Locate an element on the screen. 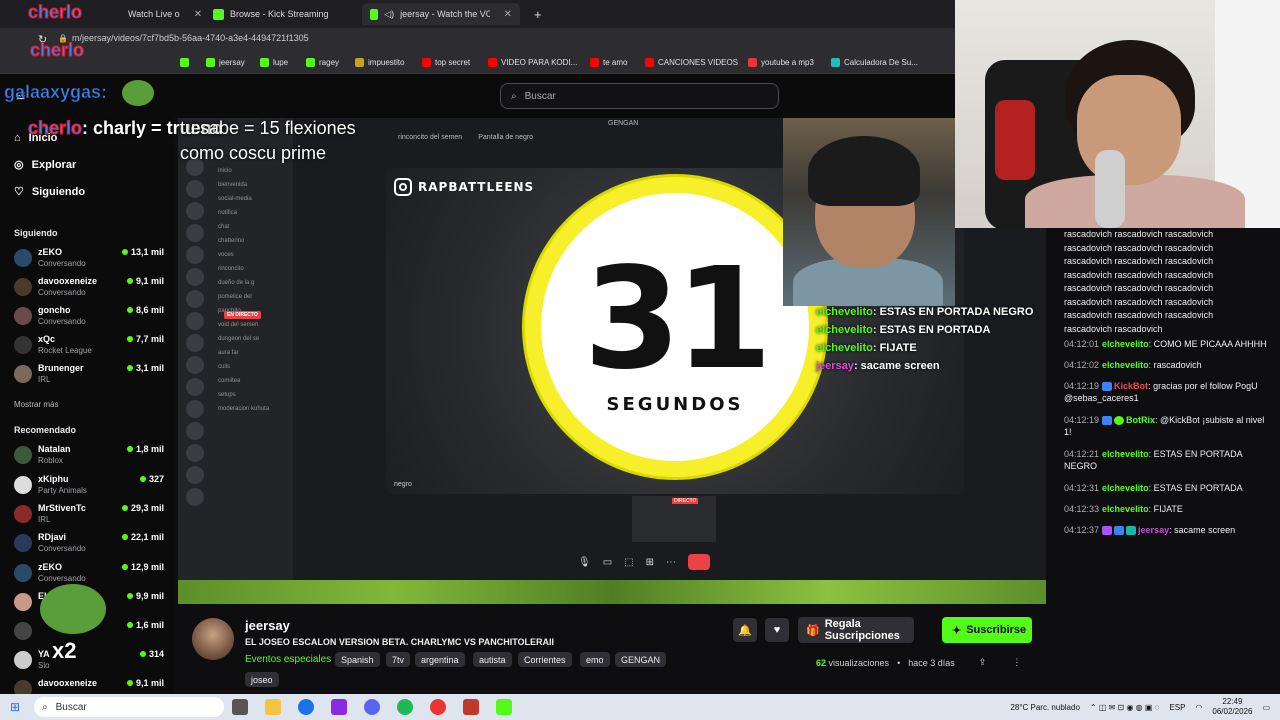 This screenshot has width=1280, height=720. tag: autista is located at coordinates (492, 659).